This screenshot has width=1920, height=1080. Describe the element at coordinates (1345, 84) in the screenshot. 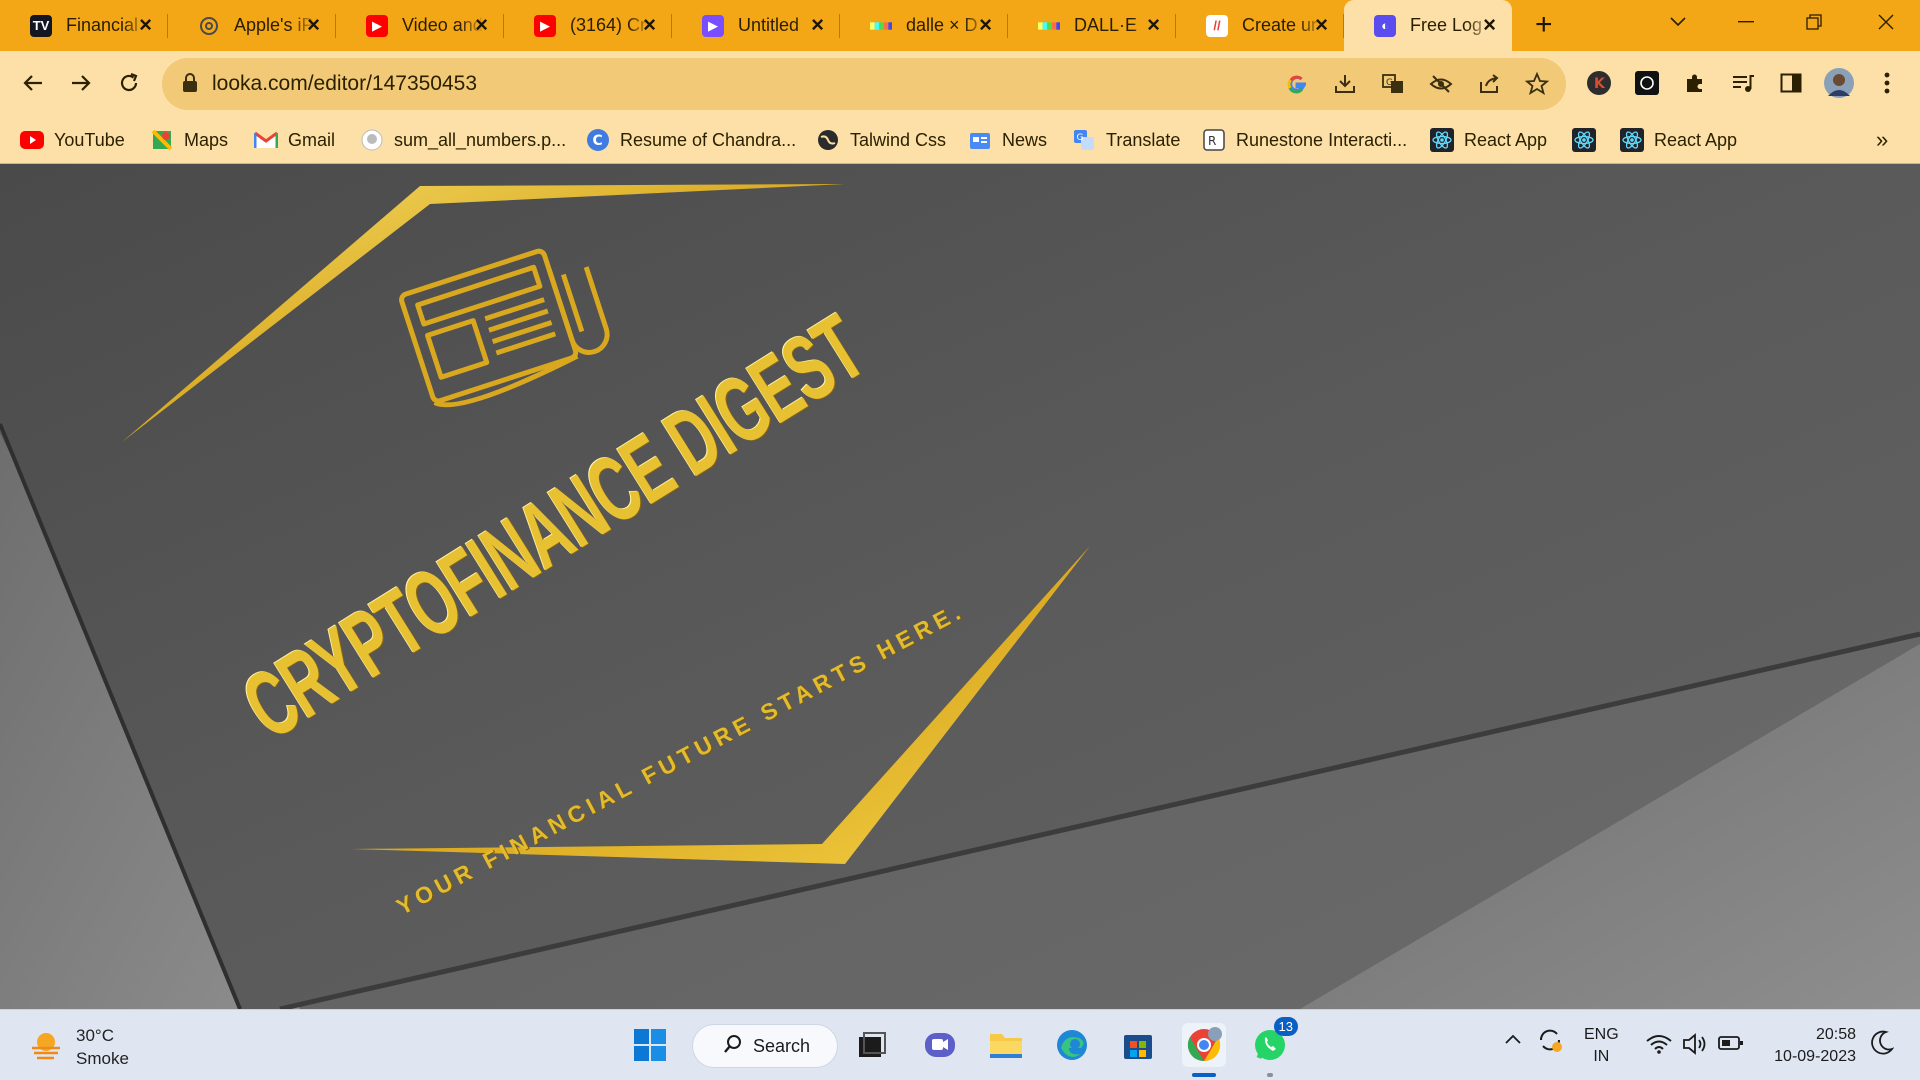

I see `install-app-icon` at that location.